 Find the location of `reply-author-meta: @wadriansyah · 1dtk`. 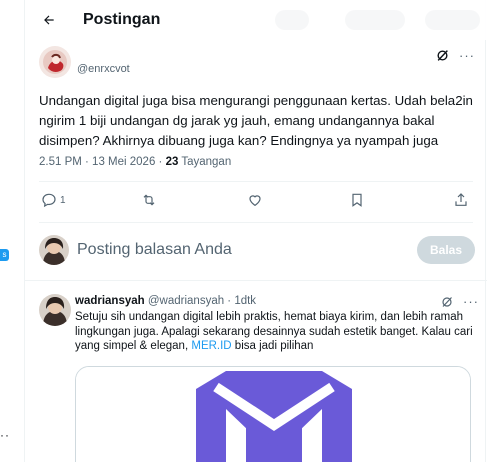

reply-author-meta: @wadriansyah · 1dtk is located at coordinates (200, 301).